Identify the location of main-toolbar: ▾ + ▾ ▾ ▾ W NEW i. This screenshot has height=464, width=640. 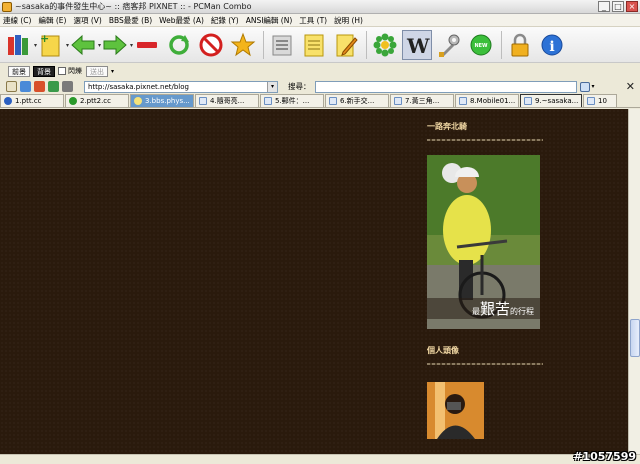
(320, 45).